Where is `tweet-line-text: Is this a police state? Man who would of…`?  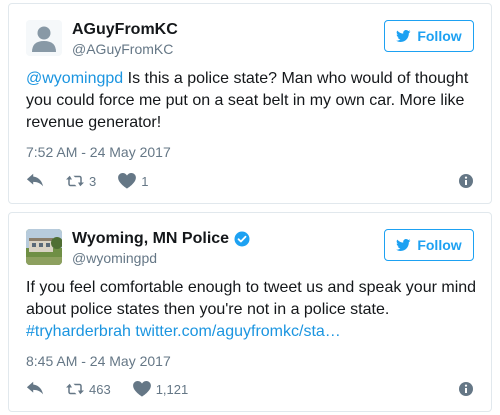 tweet-line-text: Is this a police state? Man who would of… is located at coordinates (296, 78).